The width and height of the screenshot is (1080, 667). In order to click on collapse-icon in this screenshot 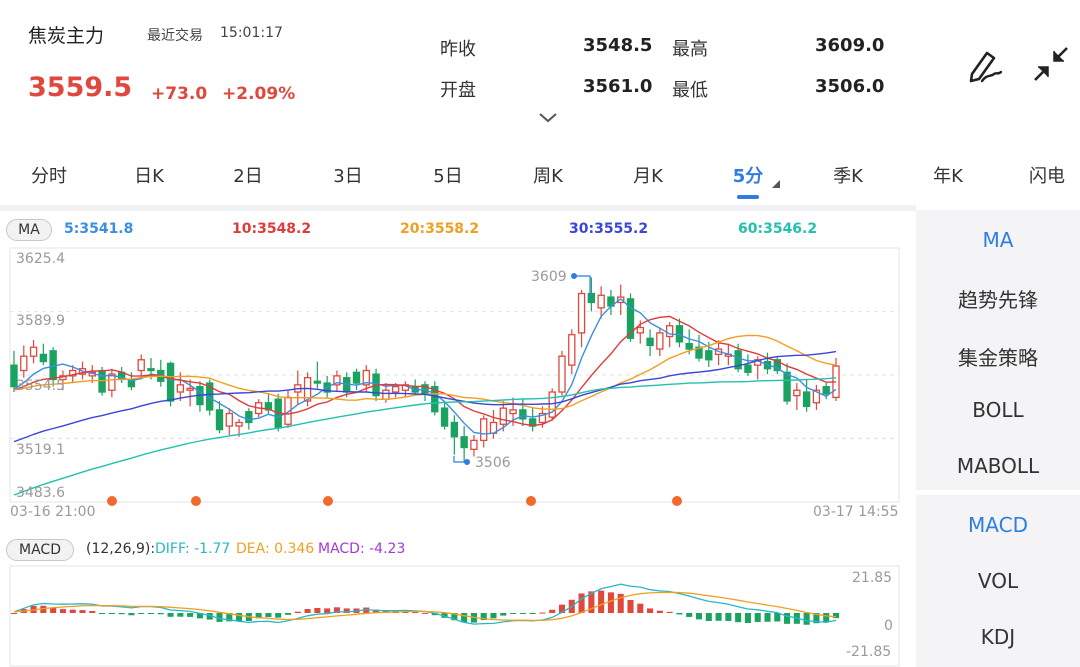, I will do `click(1051, 66)`.